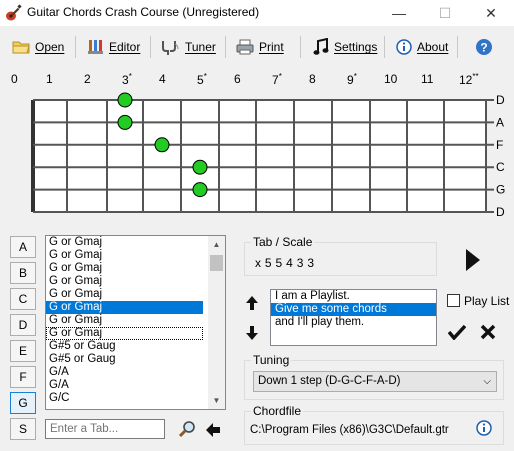 The image size is (514, 451). Describe the element at coordinates (445, 13) in the screenshot. I see `maximize-button: ☐` at that location.